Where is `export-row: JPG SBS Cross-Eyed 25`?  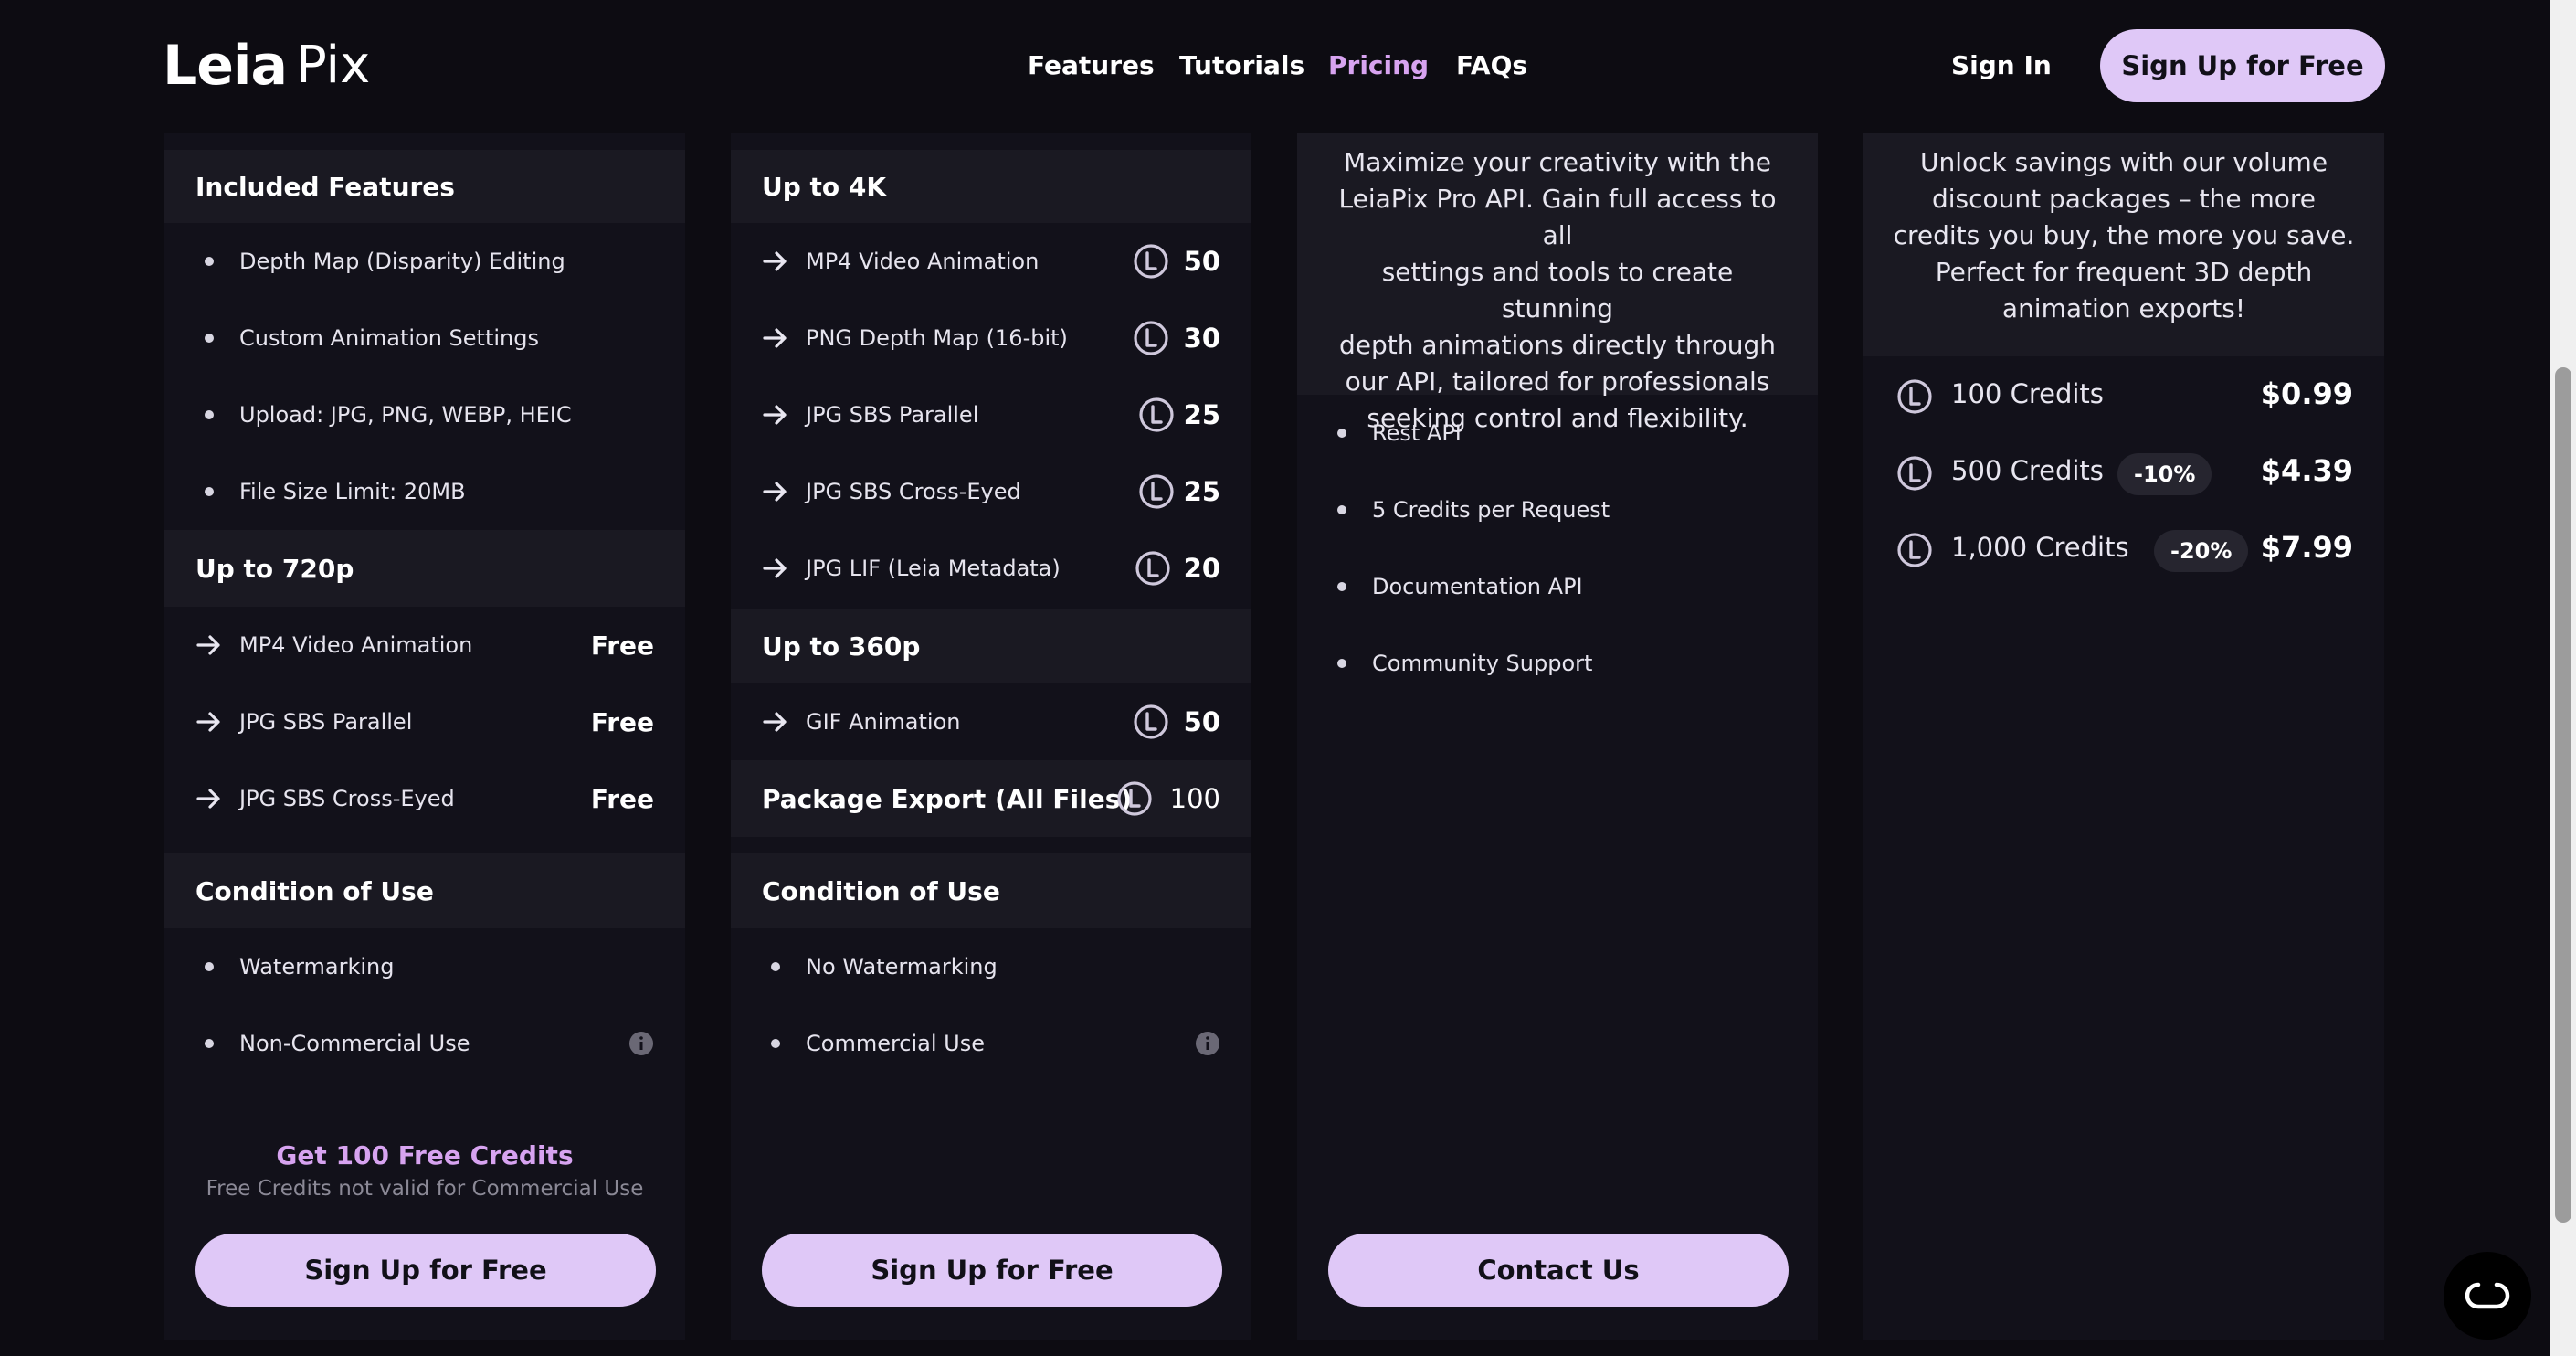 export-row: JPG SBS Cross-Eyed 25 is located at coordinates (991, 492).